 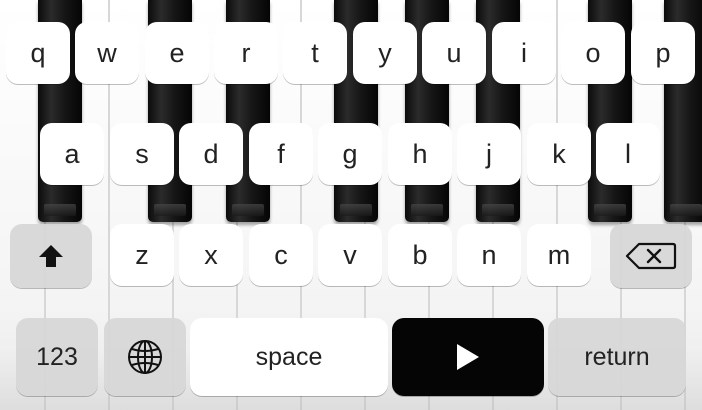 I want to click on key-j: j, so click(x=489, y=154).